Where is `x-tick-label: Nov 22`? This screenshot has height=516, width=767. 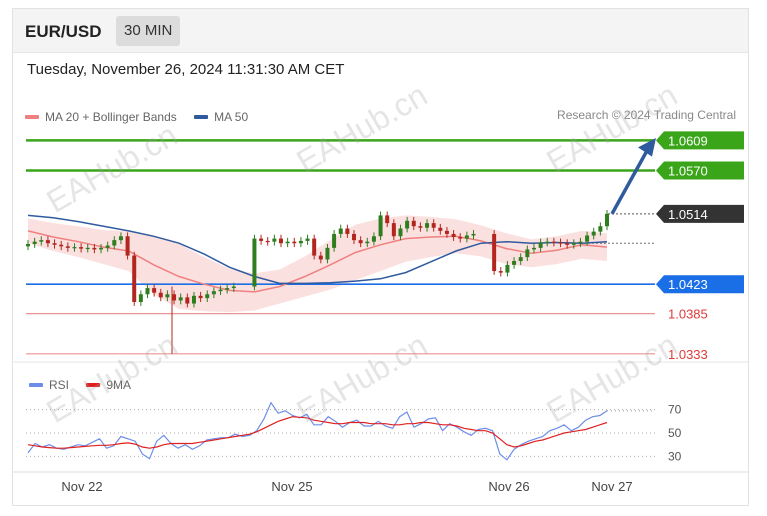
x-tick-label: Nov 22 is located at coordinates (81, 486).